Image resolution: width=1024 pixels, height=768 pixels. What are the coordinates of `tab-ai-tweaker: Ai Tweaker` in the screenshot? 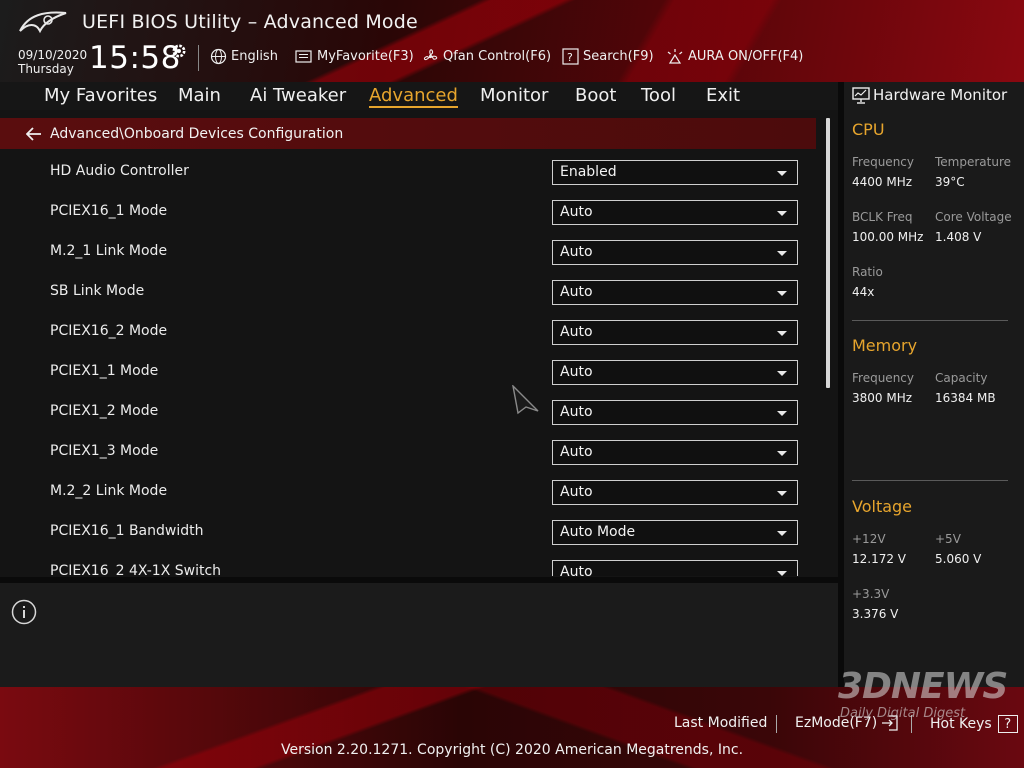 It's located at (298, 95).